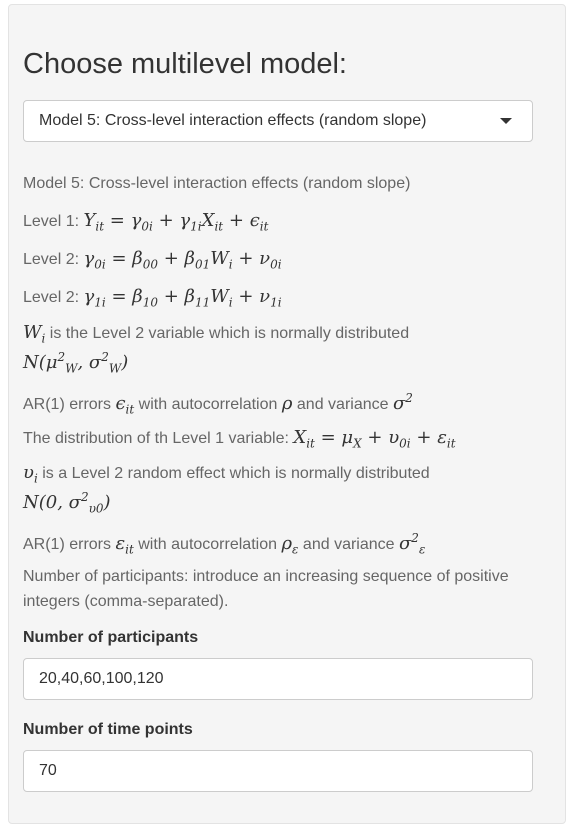 The height and width of the screenshot is (824, 576). What do you see at coordinates (506, 121) in the screenshot?
I see `chevron-down-icon` at bounding box center [506, 121].